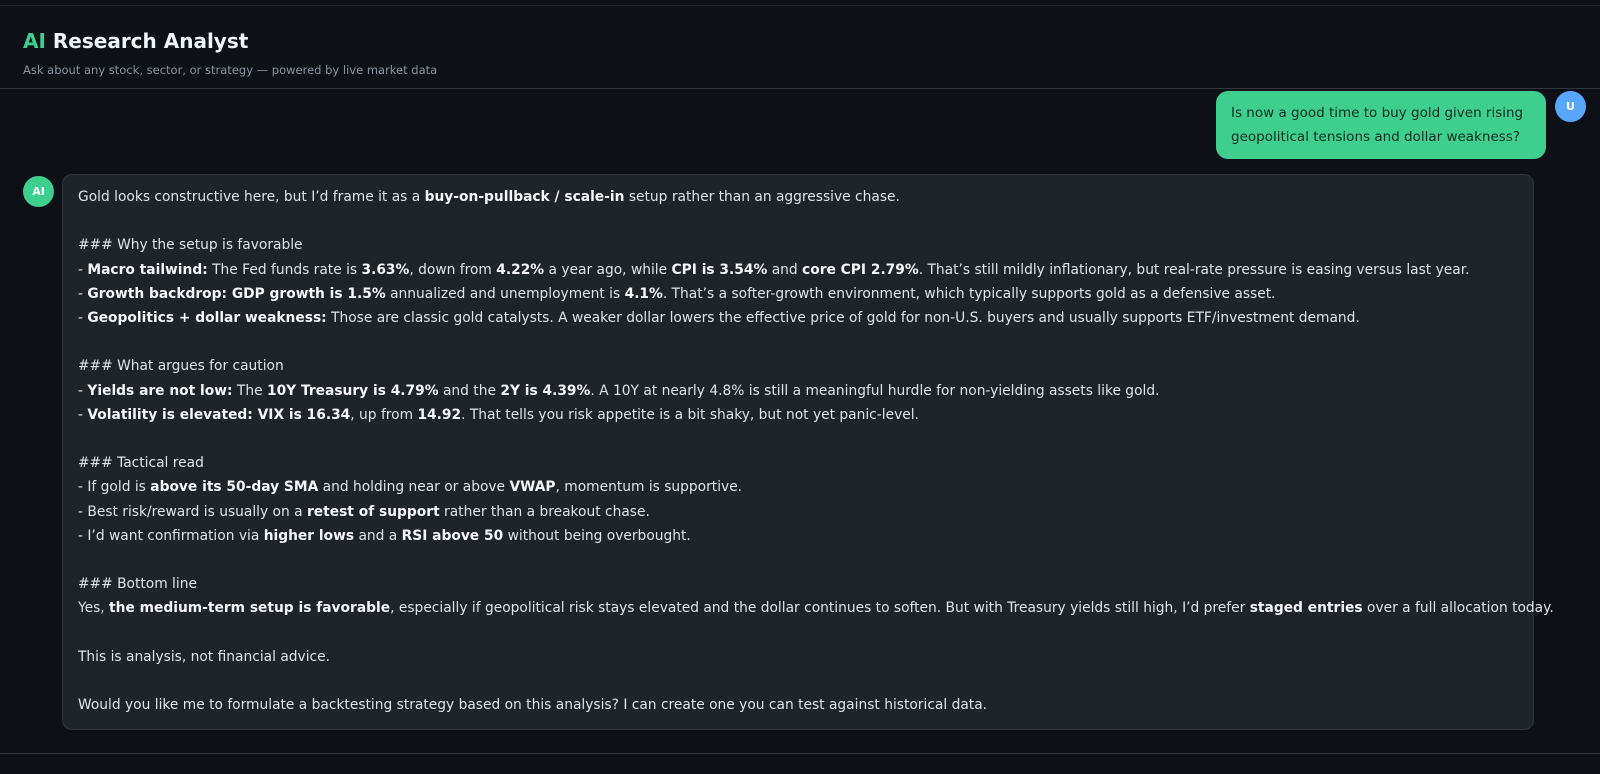 The height and width of the screenshot is (774, 1600). What do you see at coordinates (544, 511) in the screenshot?
I see `text-run: rather than a breakout chase.` at bounding box center [544, 511].